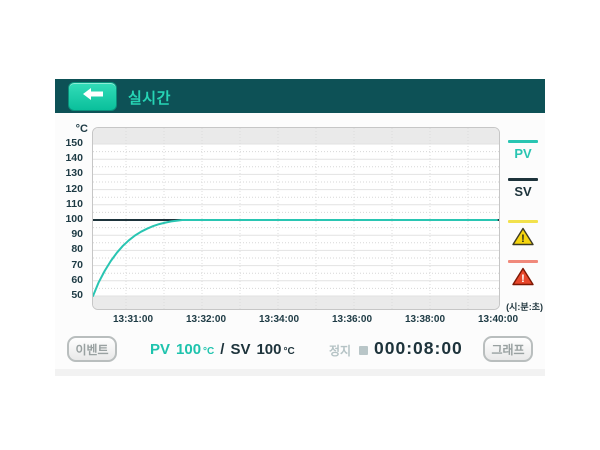  Describe the element at coordinates (189, 349) in the screenshot. I see `pv-readout-value: 100` at that location.